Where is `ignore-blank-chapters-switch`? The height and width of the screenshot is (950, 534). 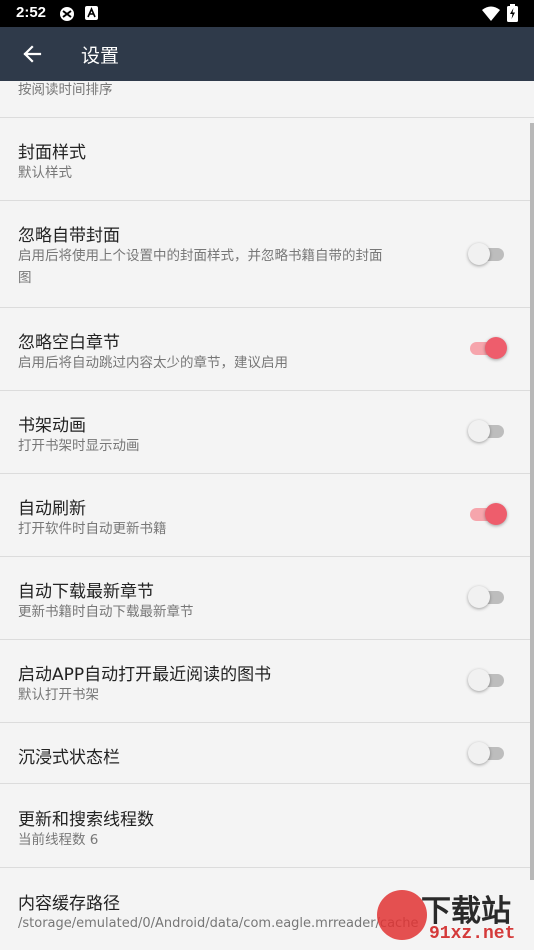 ignore-blank-chapters-switch is located at coordinates (487, 348).